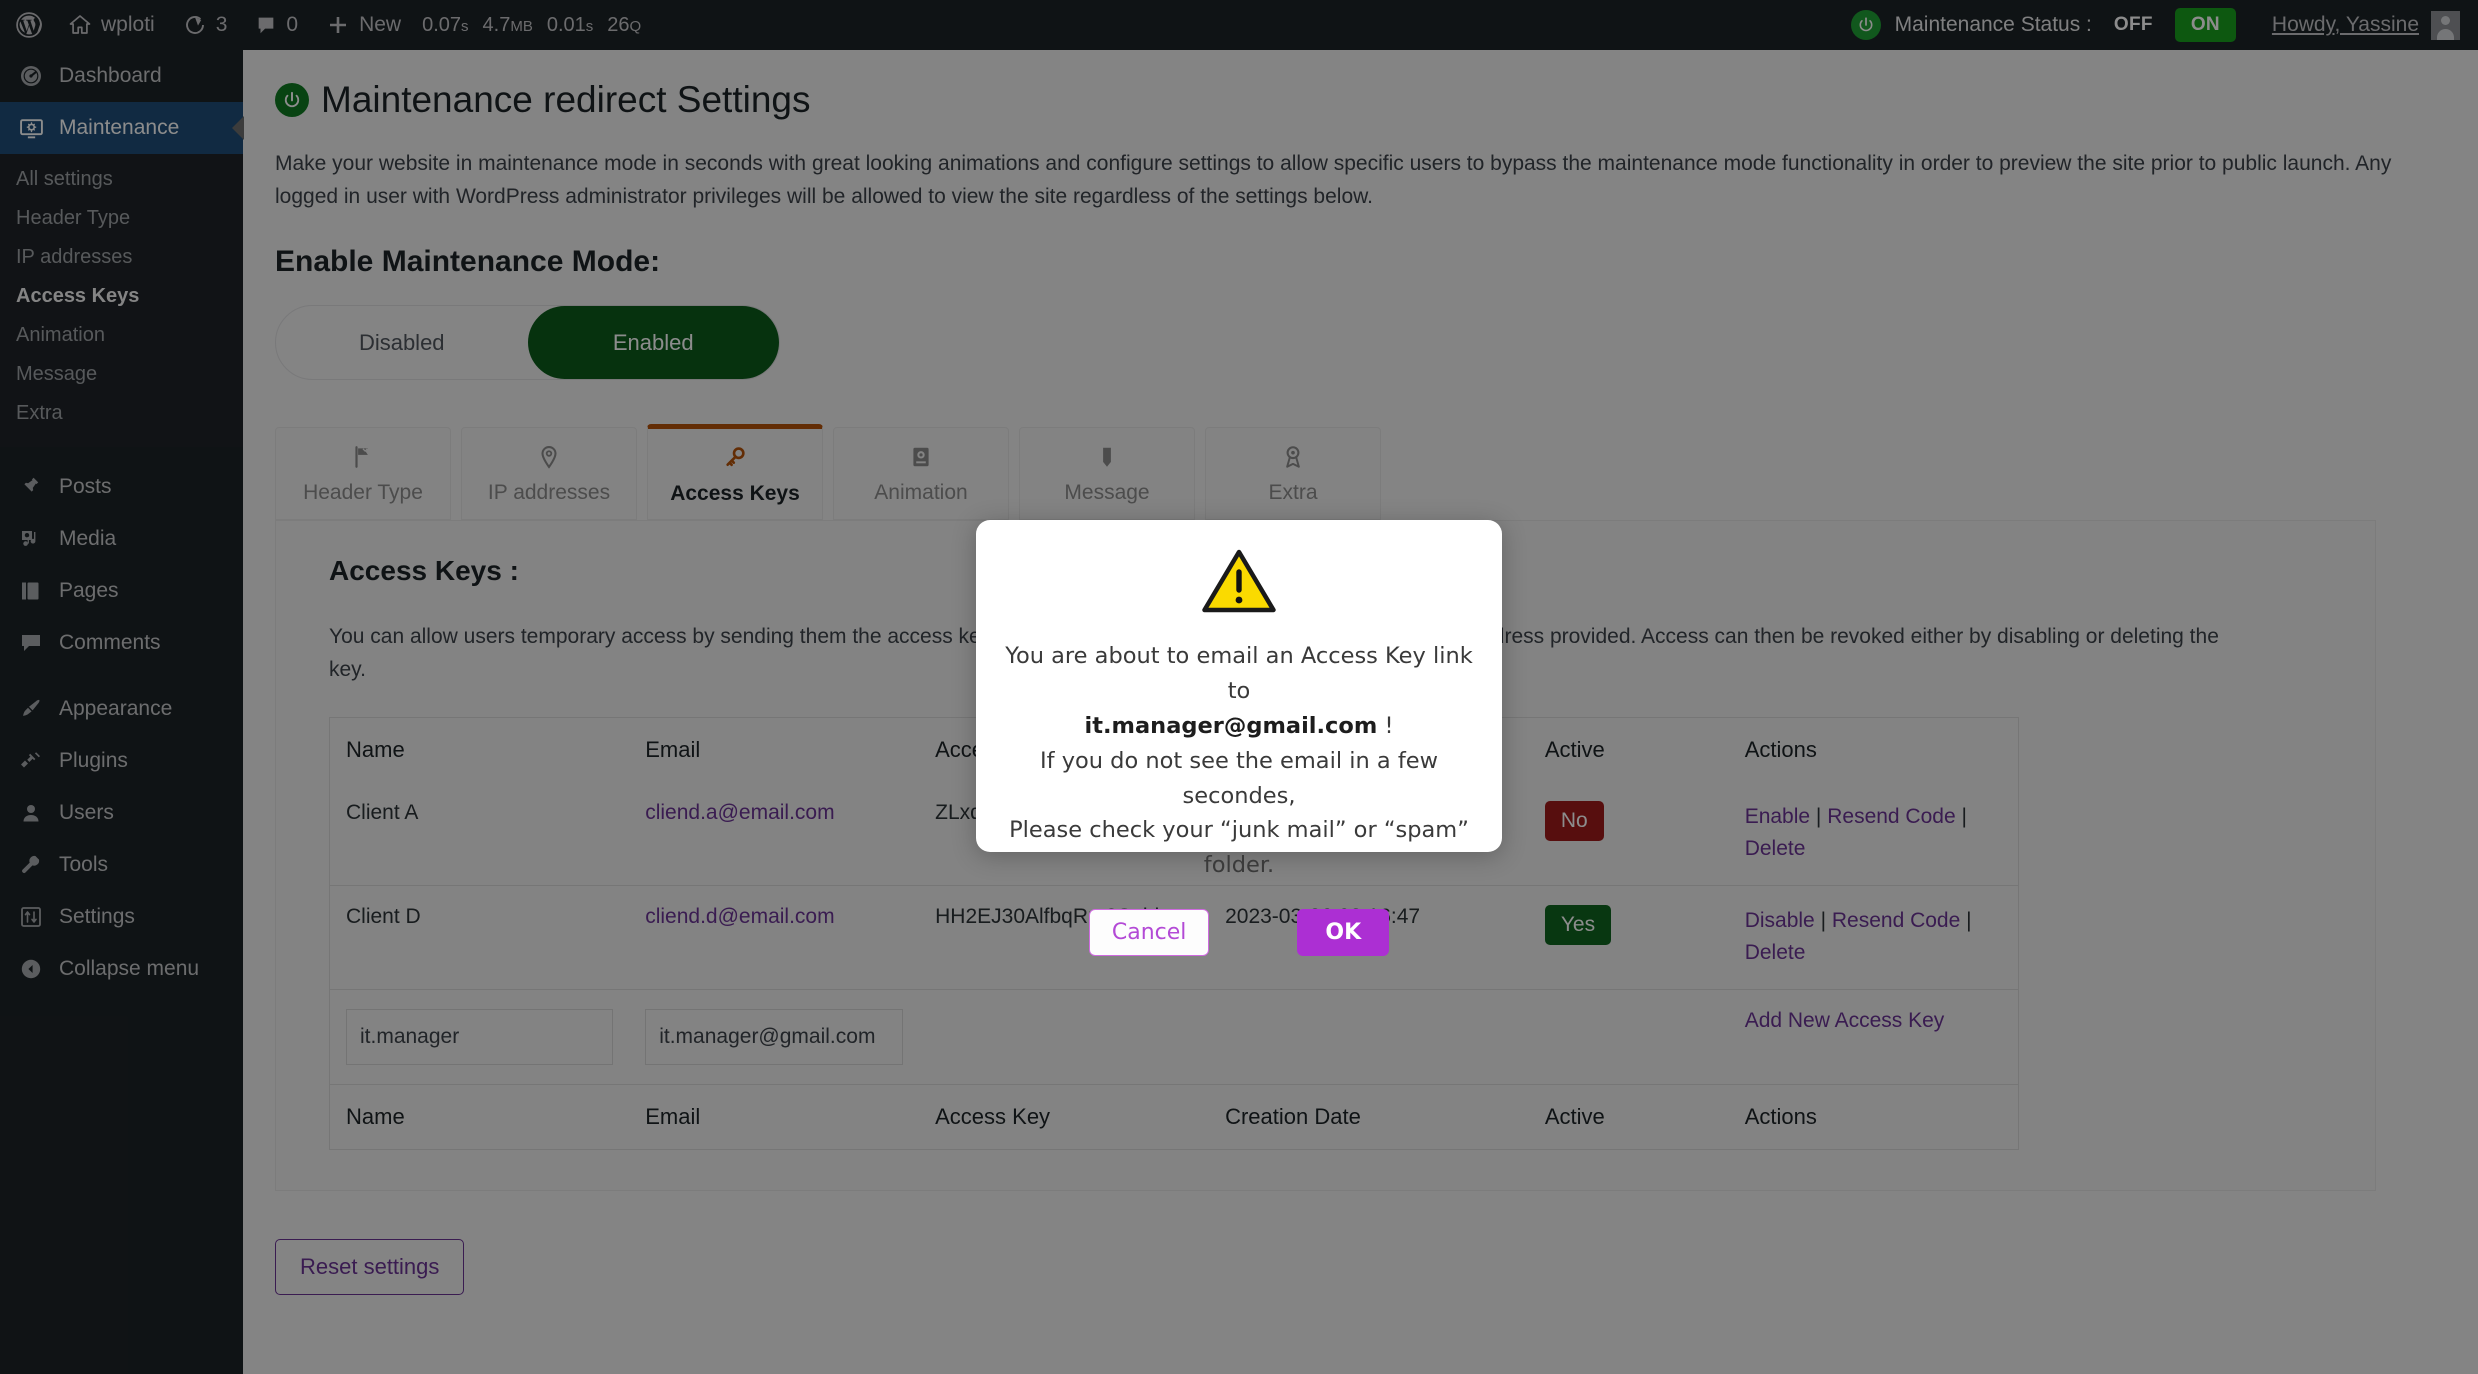 This screenshot has width=2478, height=1374. Describe the element at coordinates (1385, 725) in the screenshot. I see `modal-bang: !` at that location.